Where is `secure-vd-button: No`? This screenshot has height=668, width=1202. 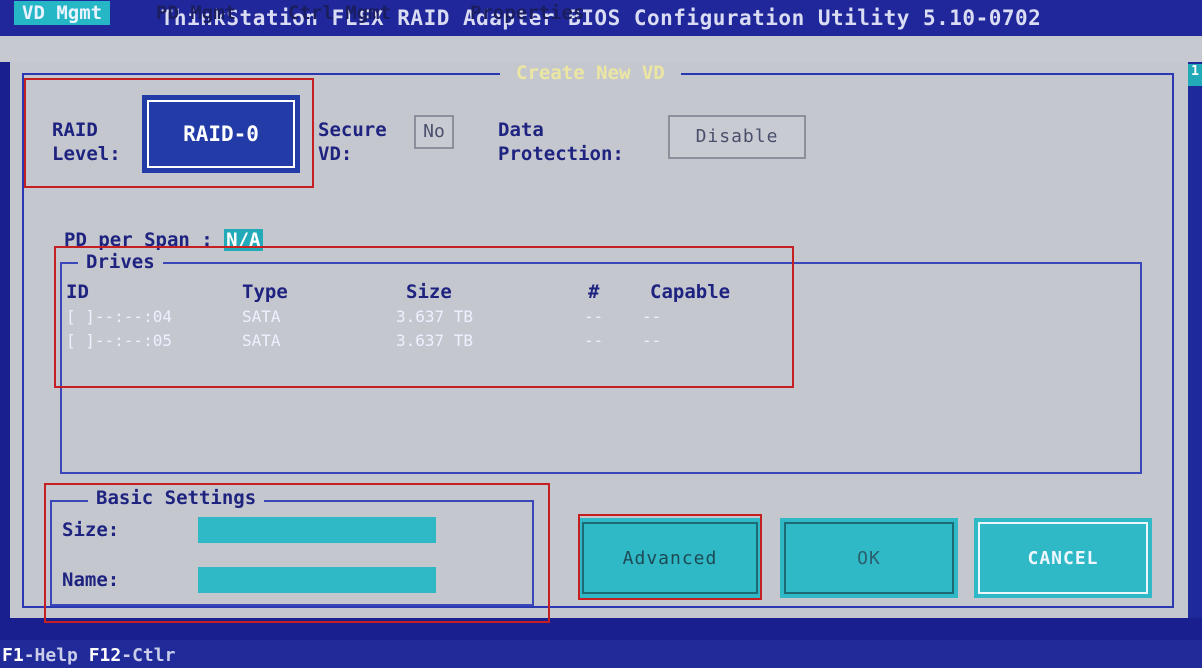
secure-vd-button: No is located at coordinates (434, 132).